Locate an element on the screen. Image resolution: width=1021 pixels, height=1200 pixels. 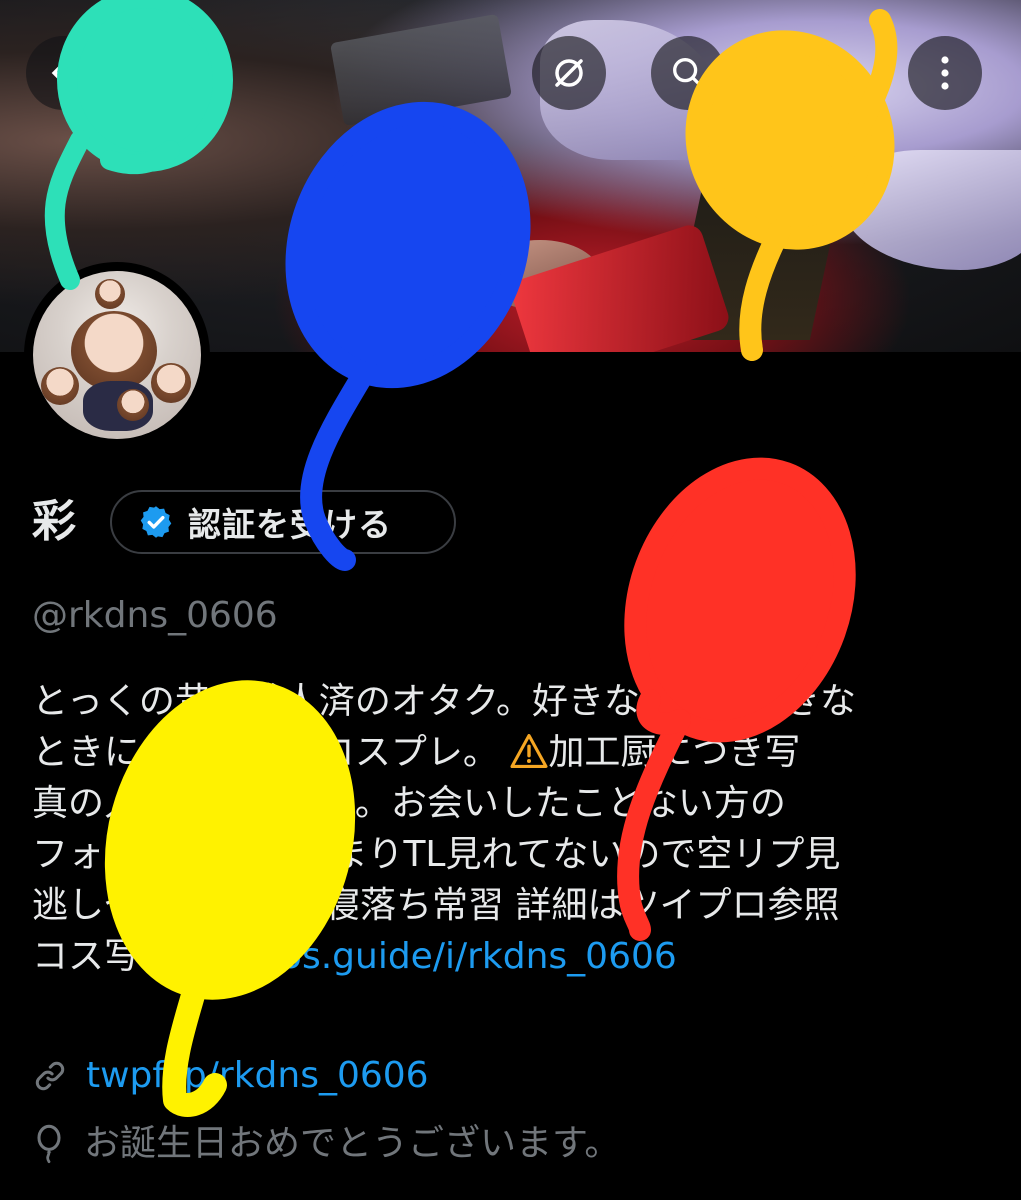
avatar is located at coordinates (117, 355).